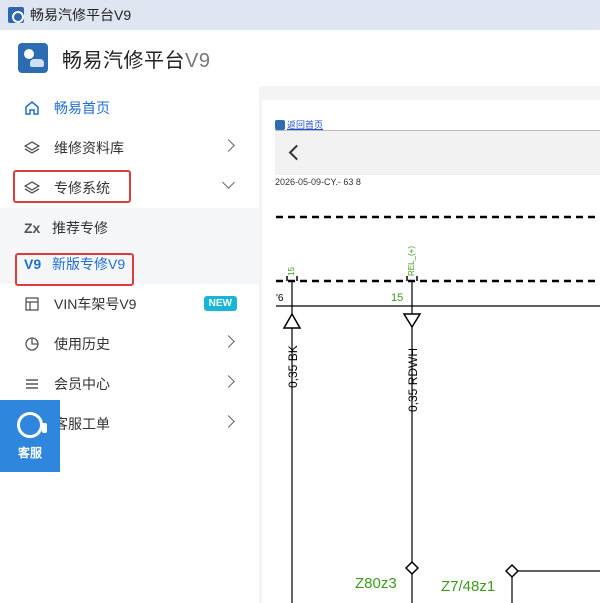 This screenshot has height=603, width=600. Describe the element at coordinates (80, 228) in the screenshot. I see `subitem-label: 推荐专修` at that location.